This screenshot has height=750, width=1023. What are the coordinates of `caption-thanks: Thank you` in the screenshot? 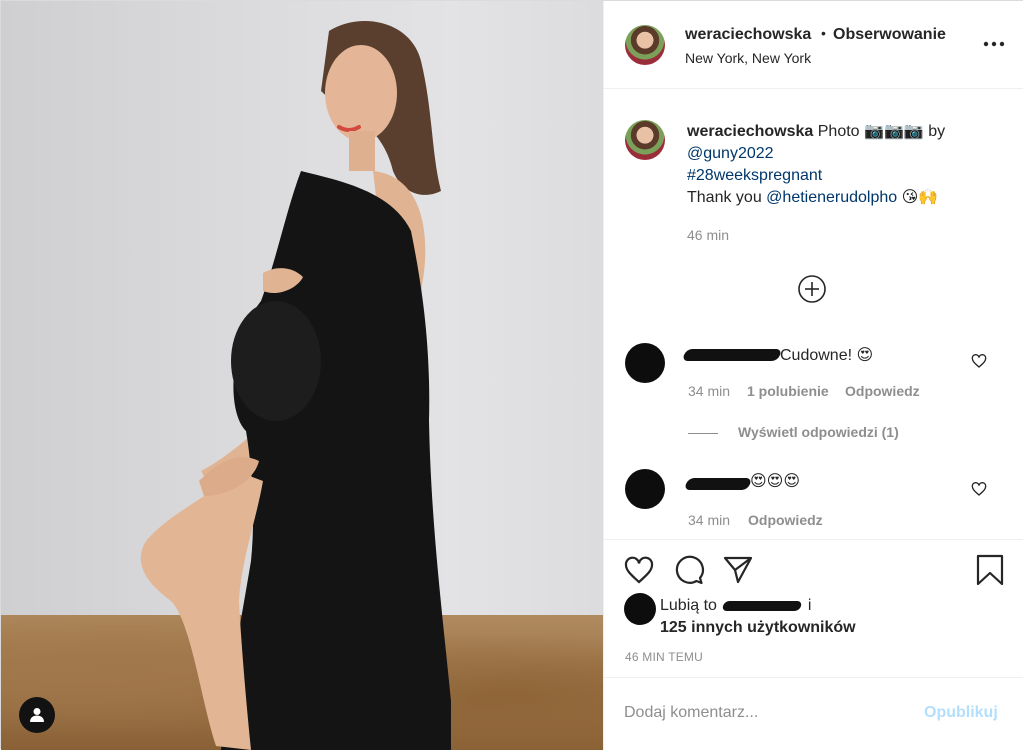 It's located at (724, 197).